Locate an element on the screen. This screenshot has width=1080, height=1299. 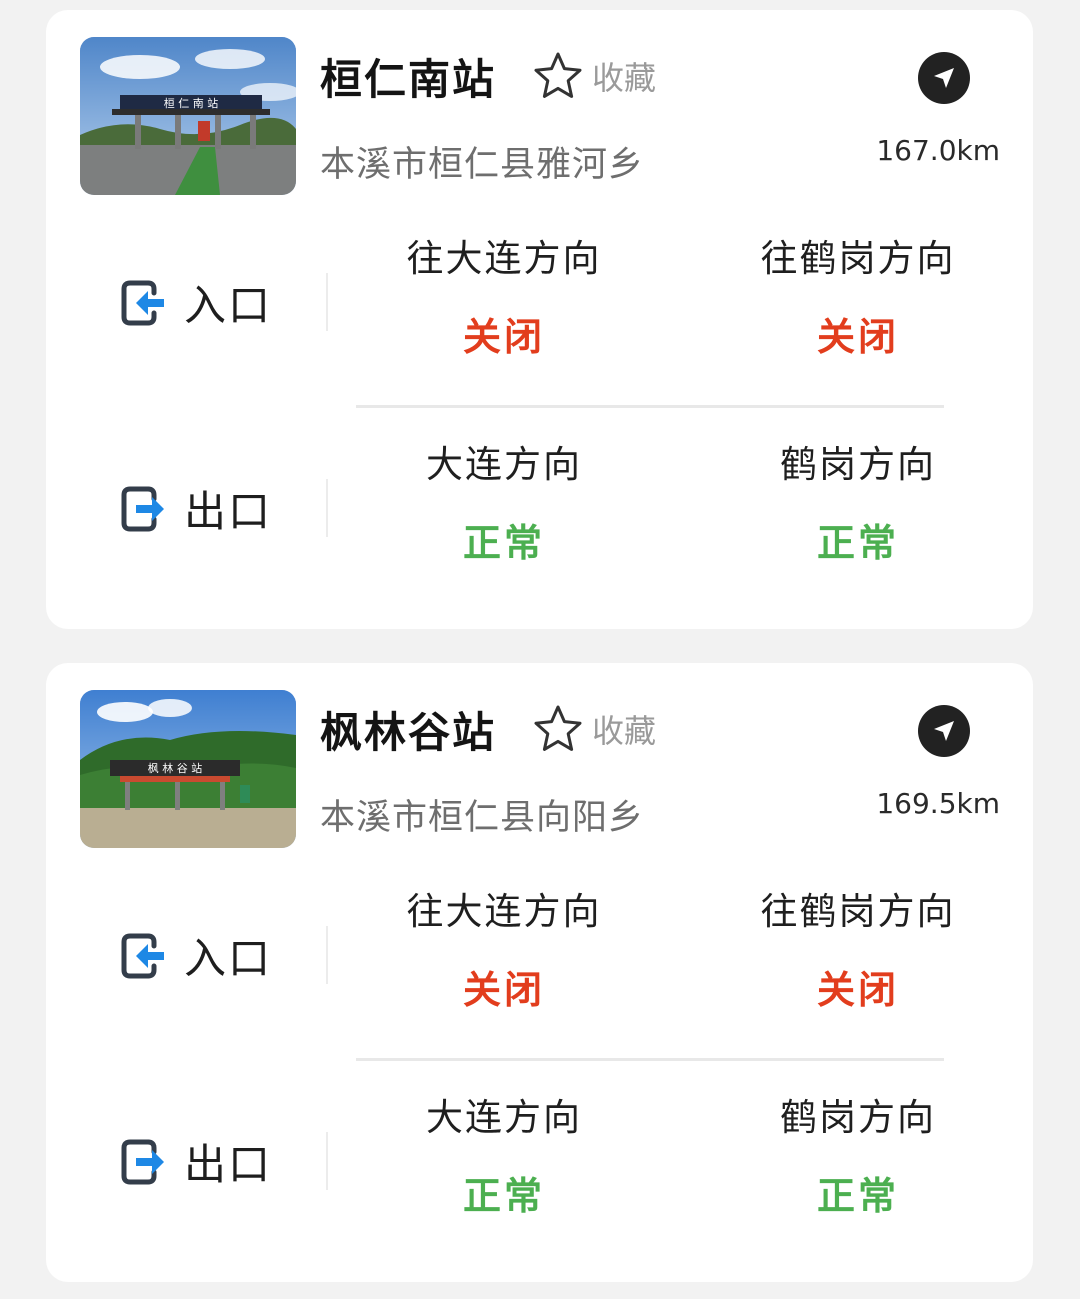
station-name: 桓仁南站 is located at coordinates (408, 79).